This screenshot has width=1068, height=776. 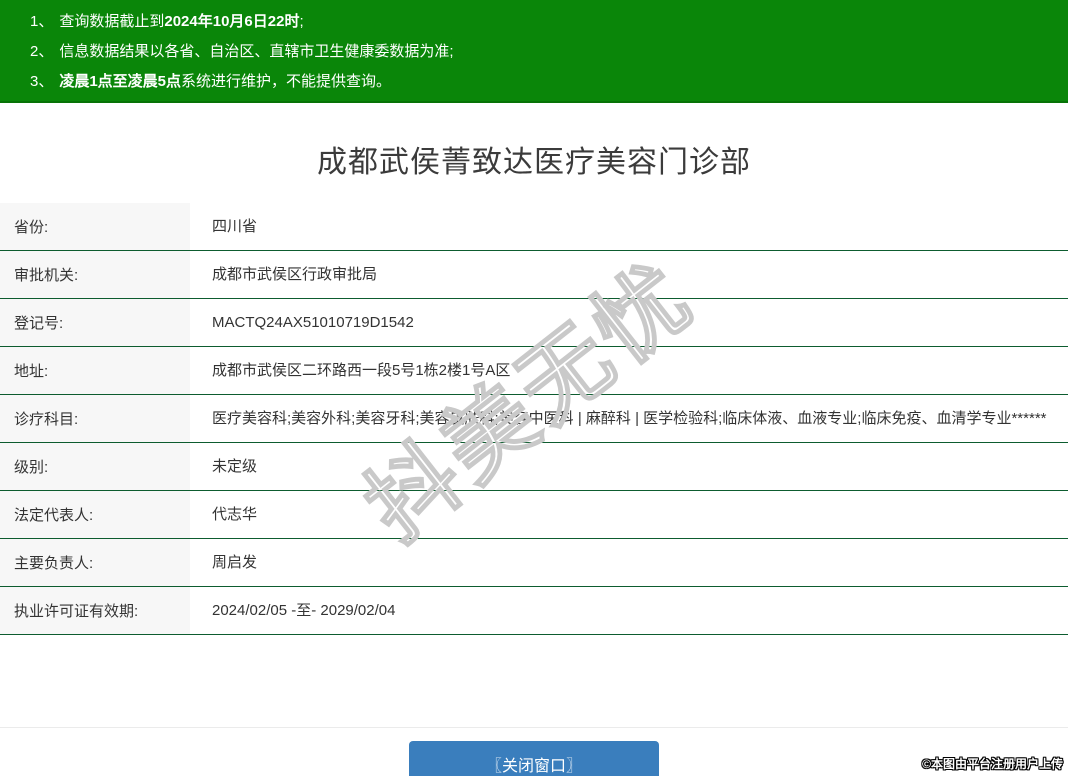 What do you see at coordinates (232, 21) in the screenshot?
I see `notice-text-bold: 2024年10月6日22时` at bounding box center [232, 21].